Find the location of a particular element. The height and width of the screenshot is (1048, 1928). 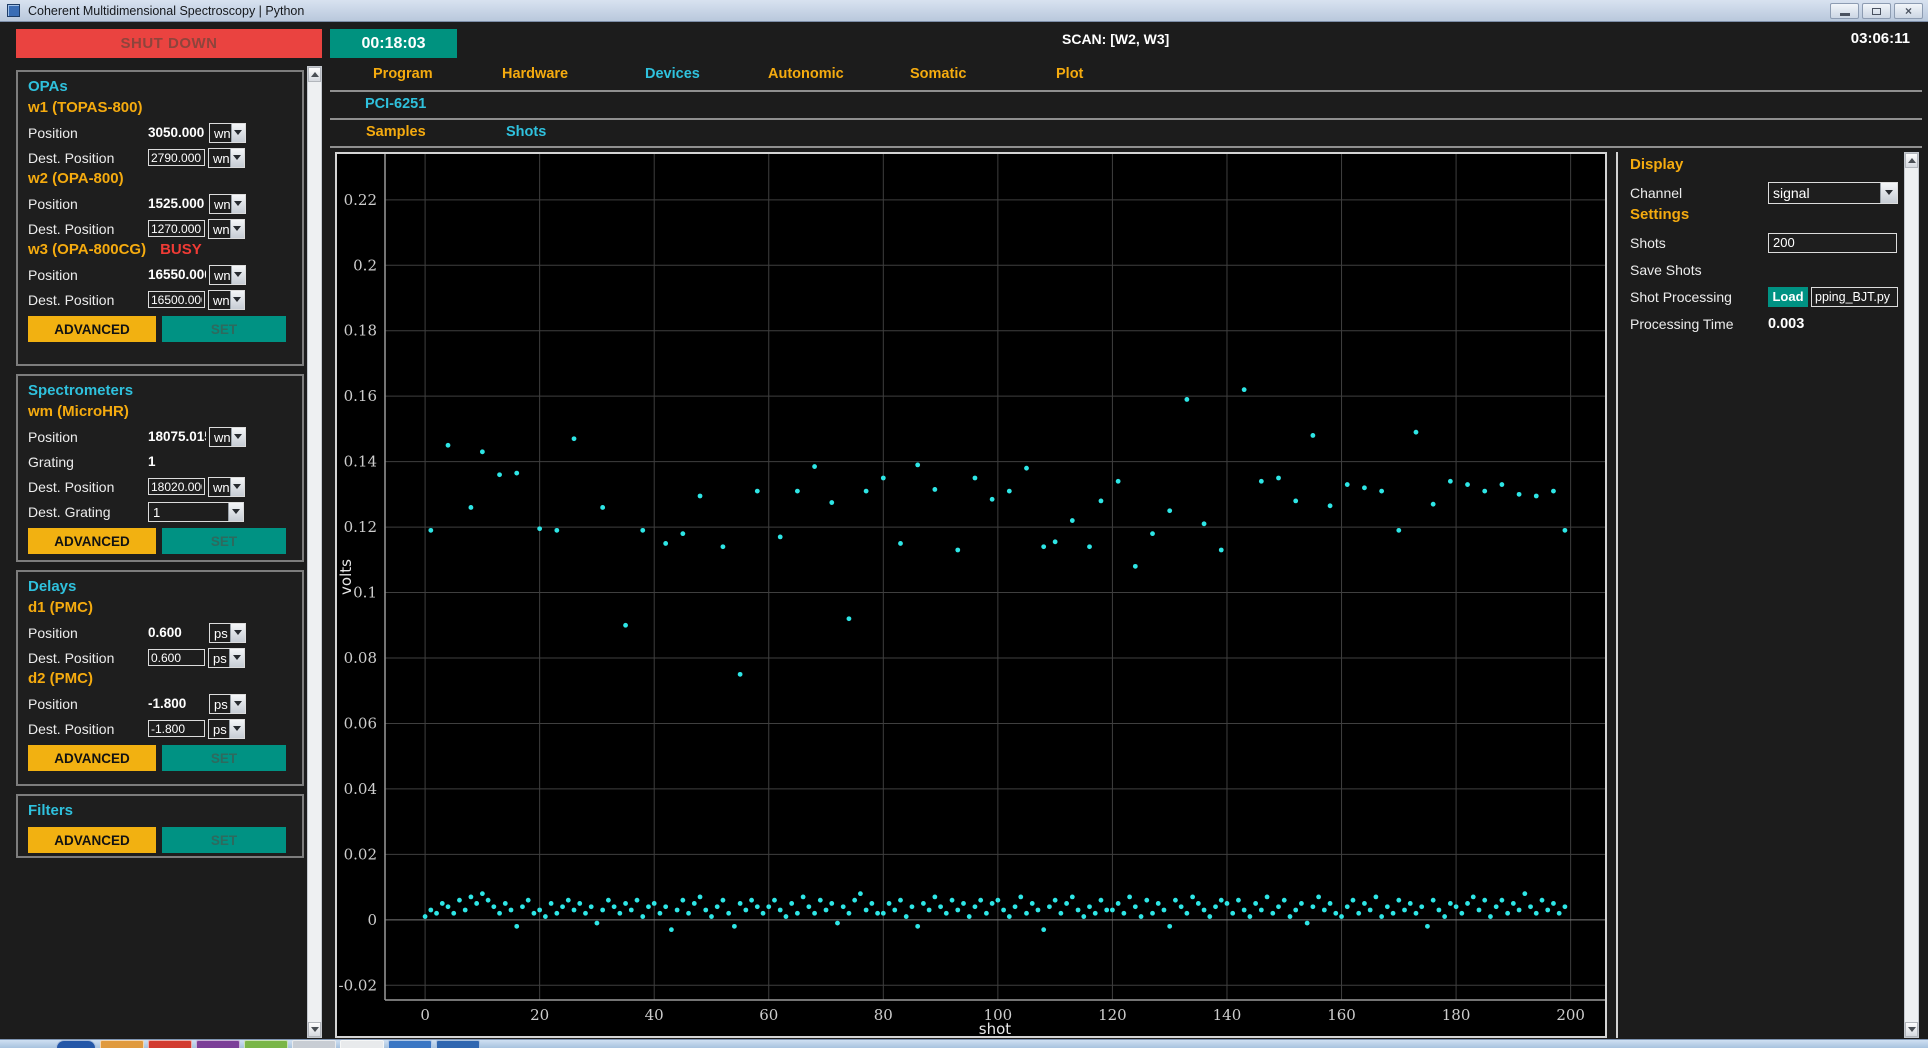

wm-position-units-select: wn is located at coordinates (227, 436).